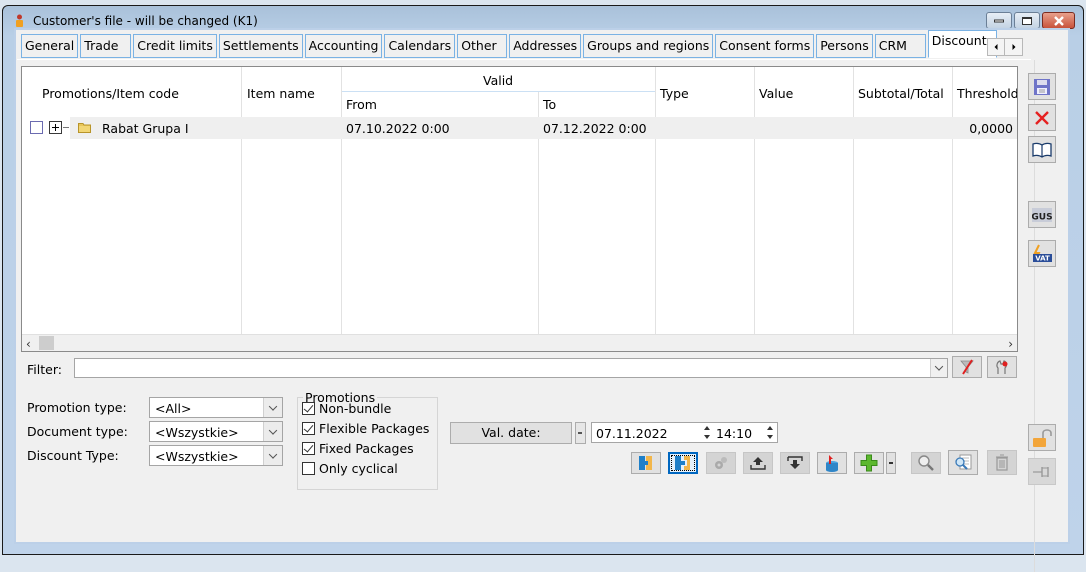 This screenshot has height=572, width=1086. What do you see at coordinates (1042, 149) in the screenshot?
I see `book-button` at bounding box center [1042, 149].